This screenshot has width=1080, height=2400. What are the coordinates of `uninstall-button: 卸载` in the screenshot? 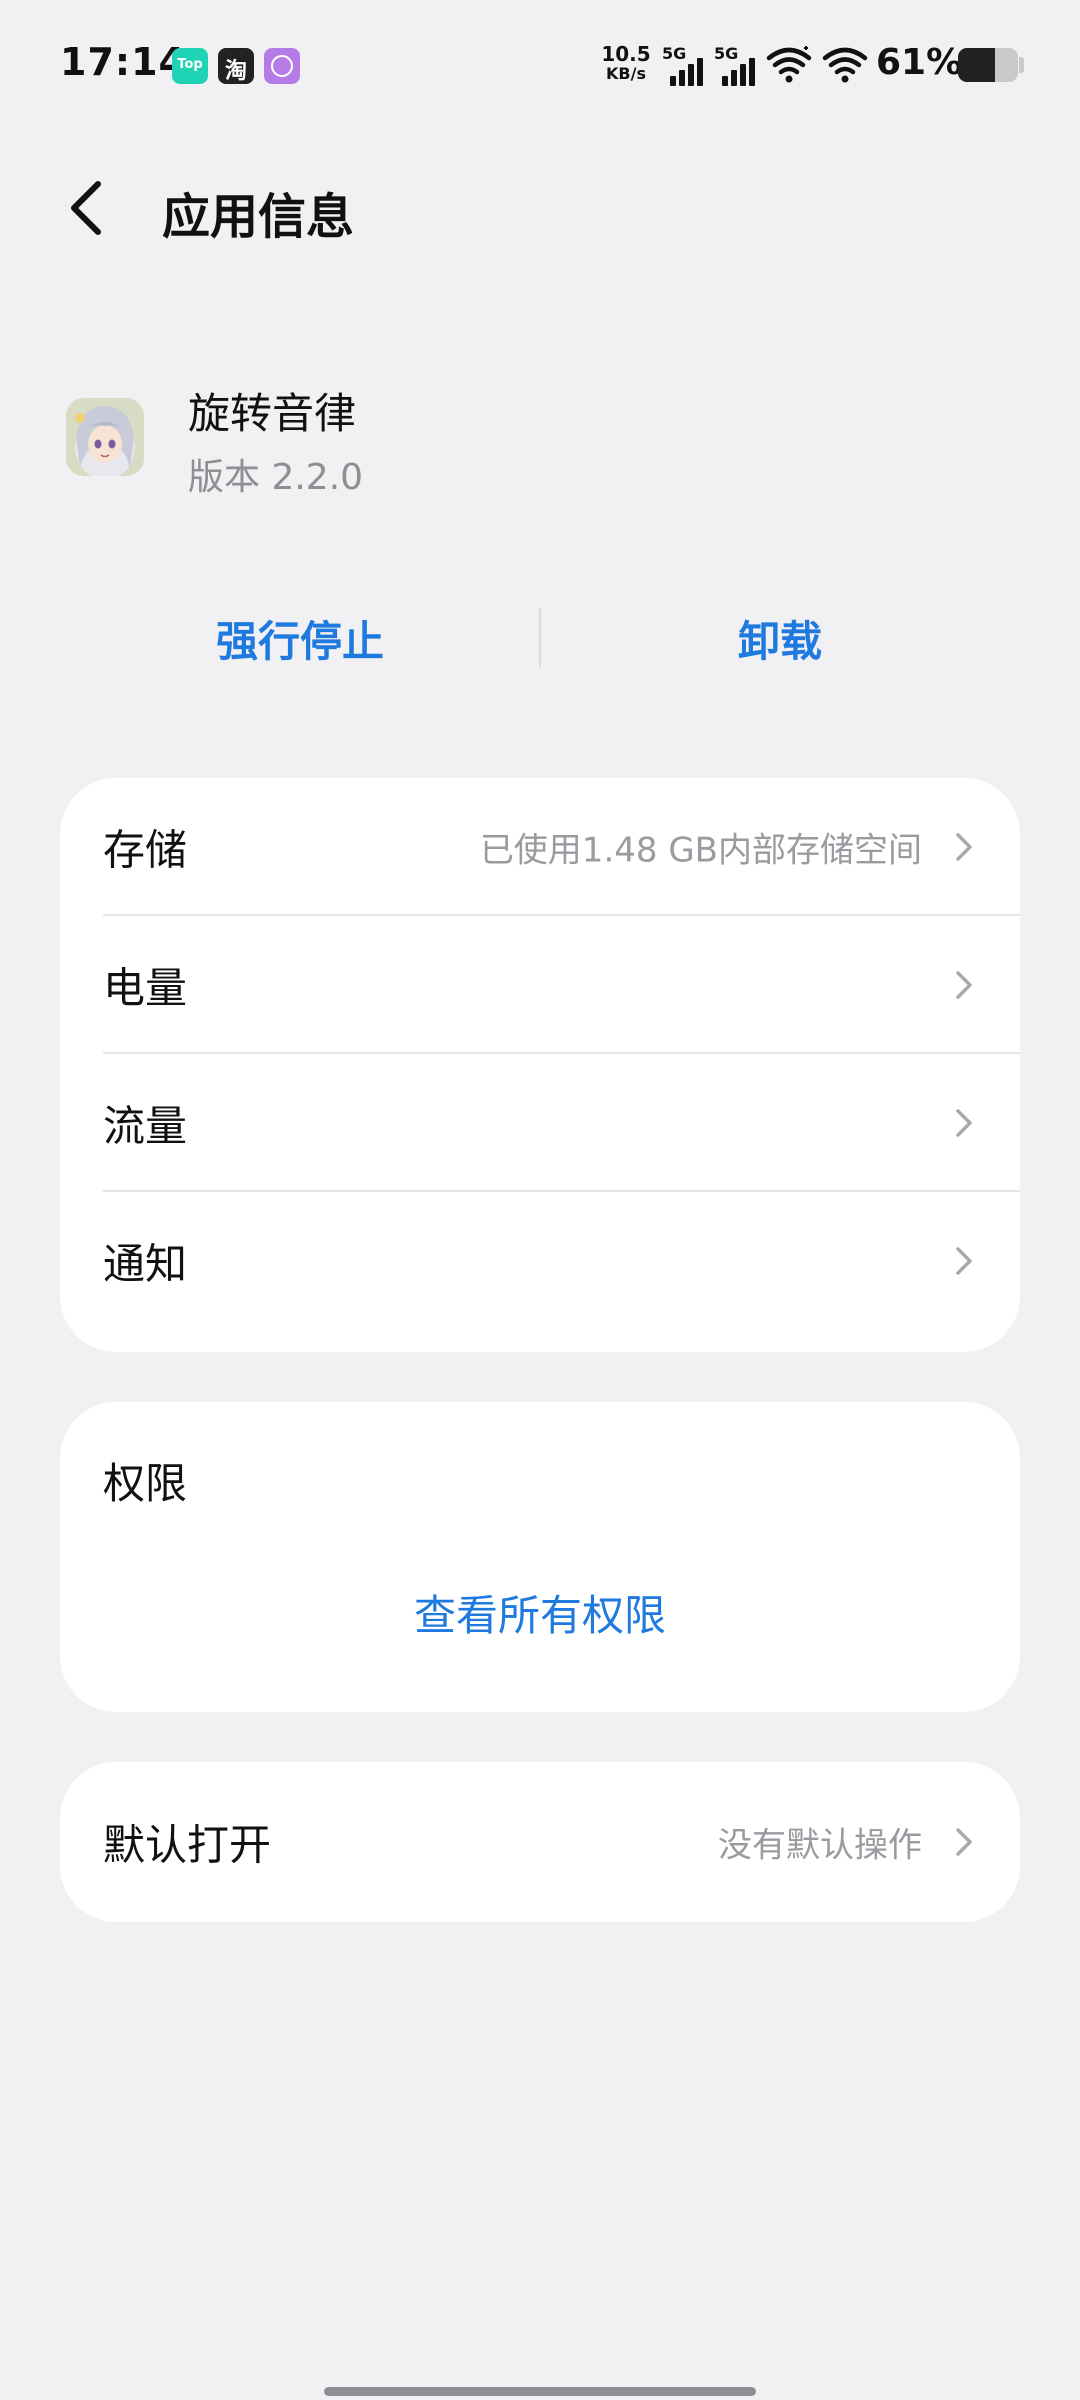 It's located at (780, 638).